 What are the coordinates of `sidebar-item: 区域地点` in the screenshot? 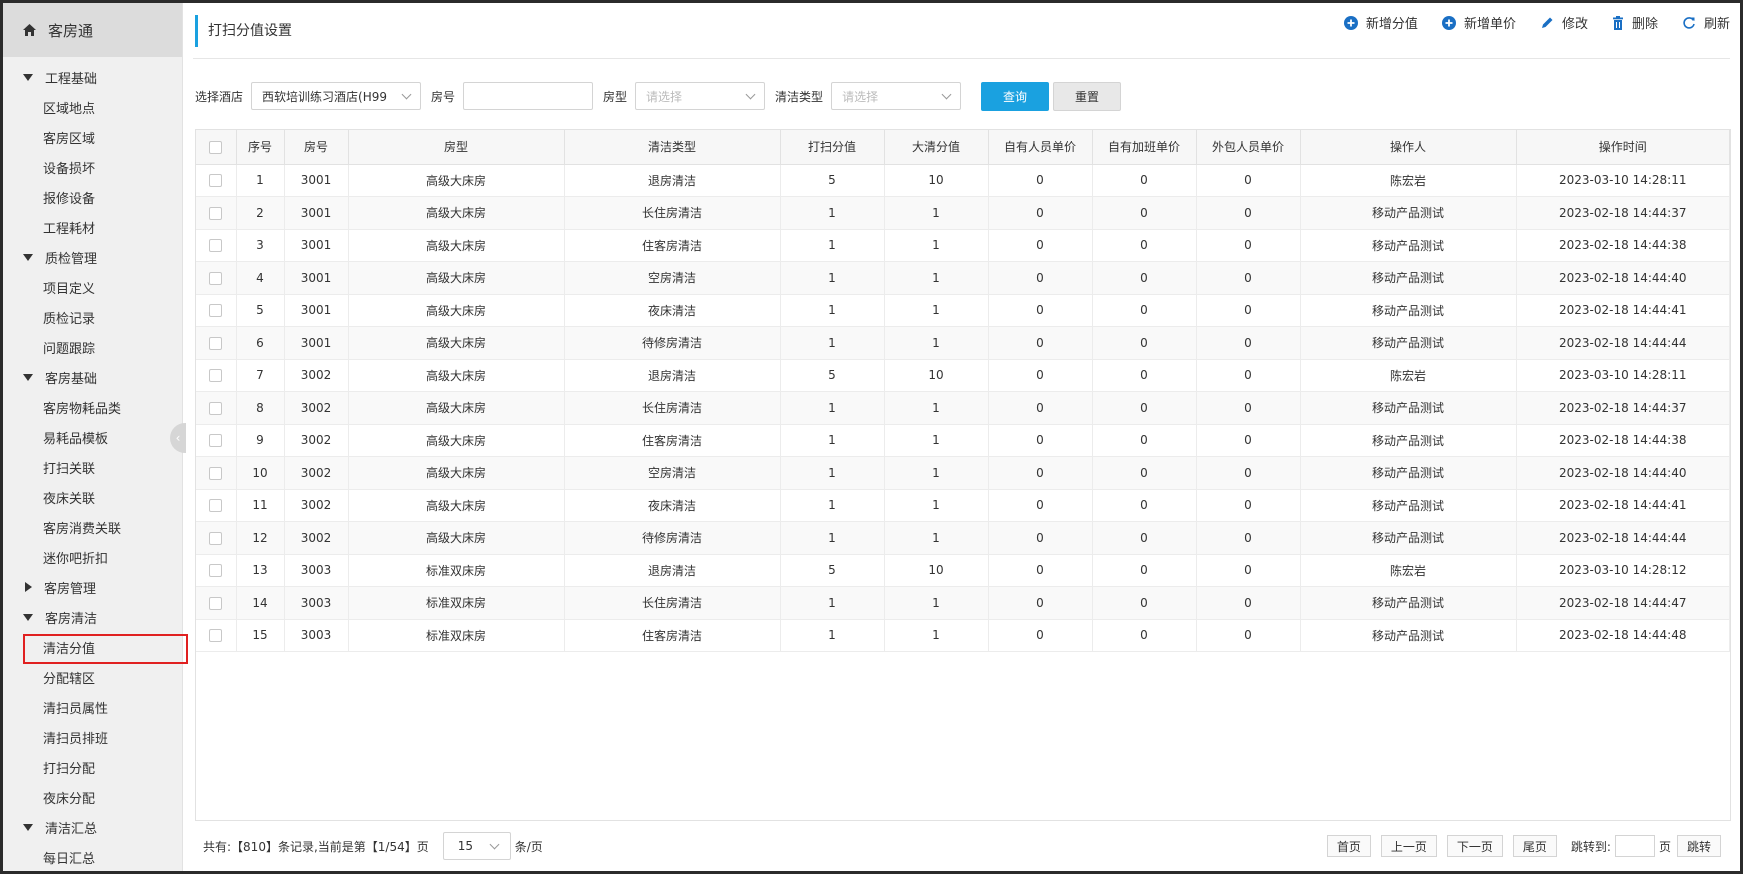 It's located at (92, 107).